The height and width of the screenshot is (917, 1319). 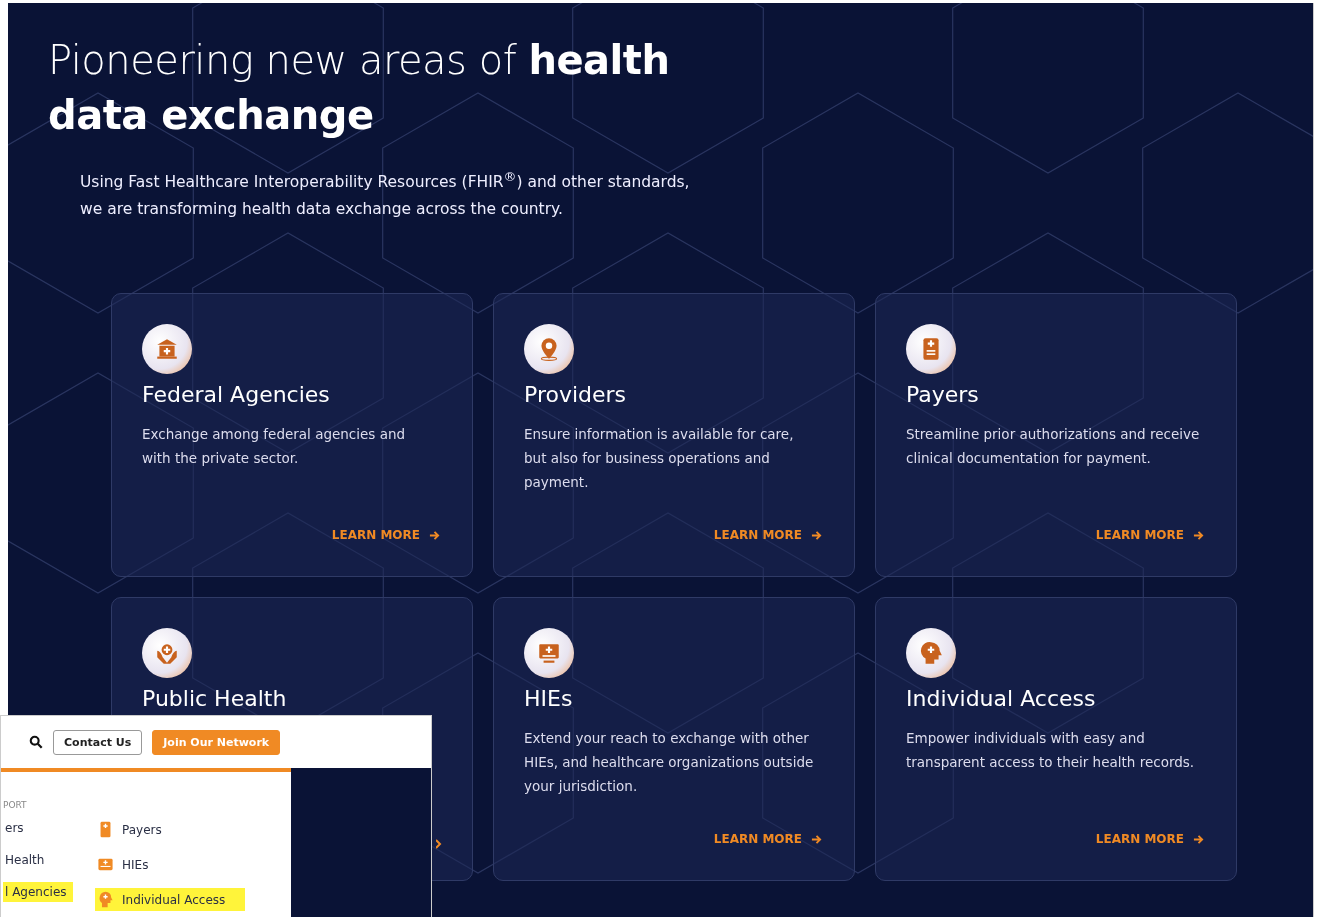 I want to click on menu-item: HIEs, so click(x=170, y=864).